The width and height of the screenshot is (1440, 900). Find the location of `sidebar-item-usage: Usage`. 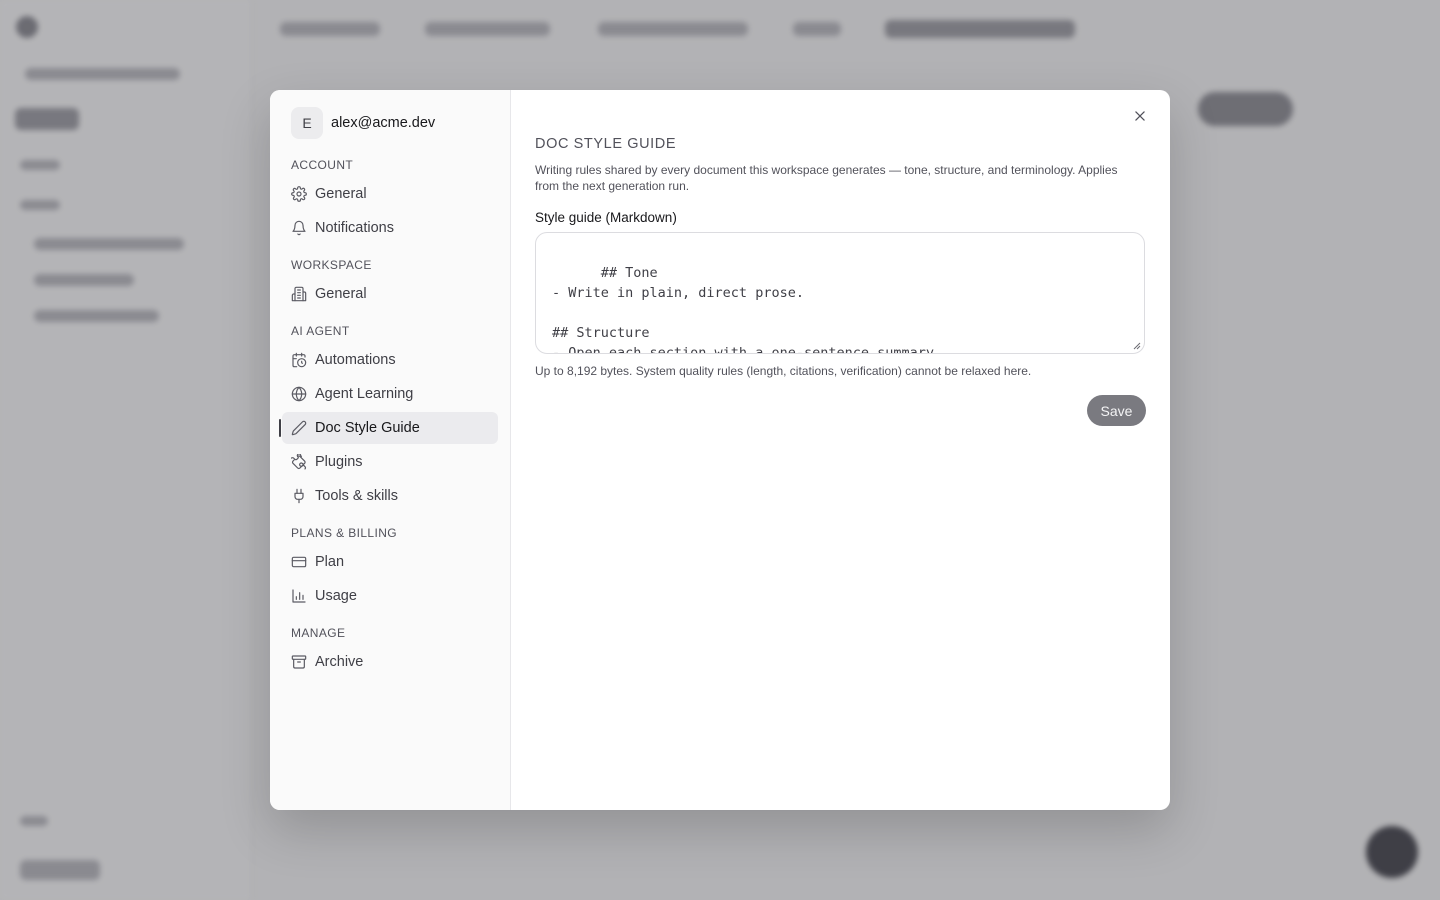

sidebar-item-usage: Usage is located at coordinates (390, 596).